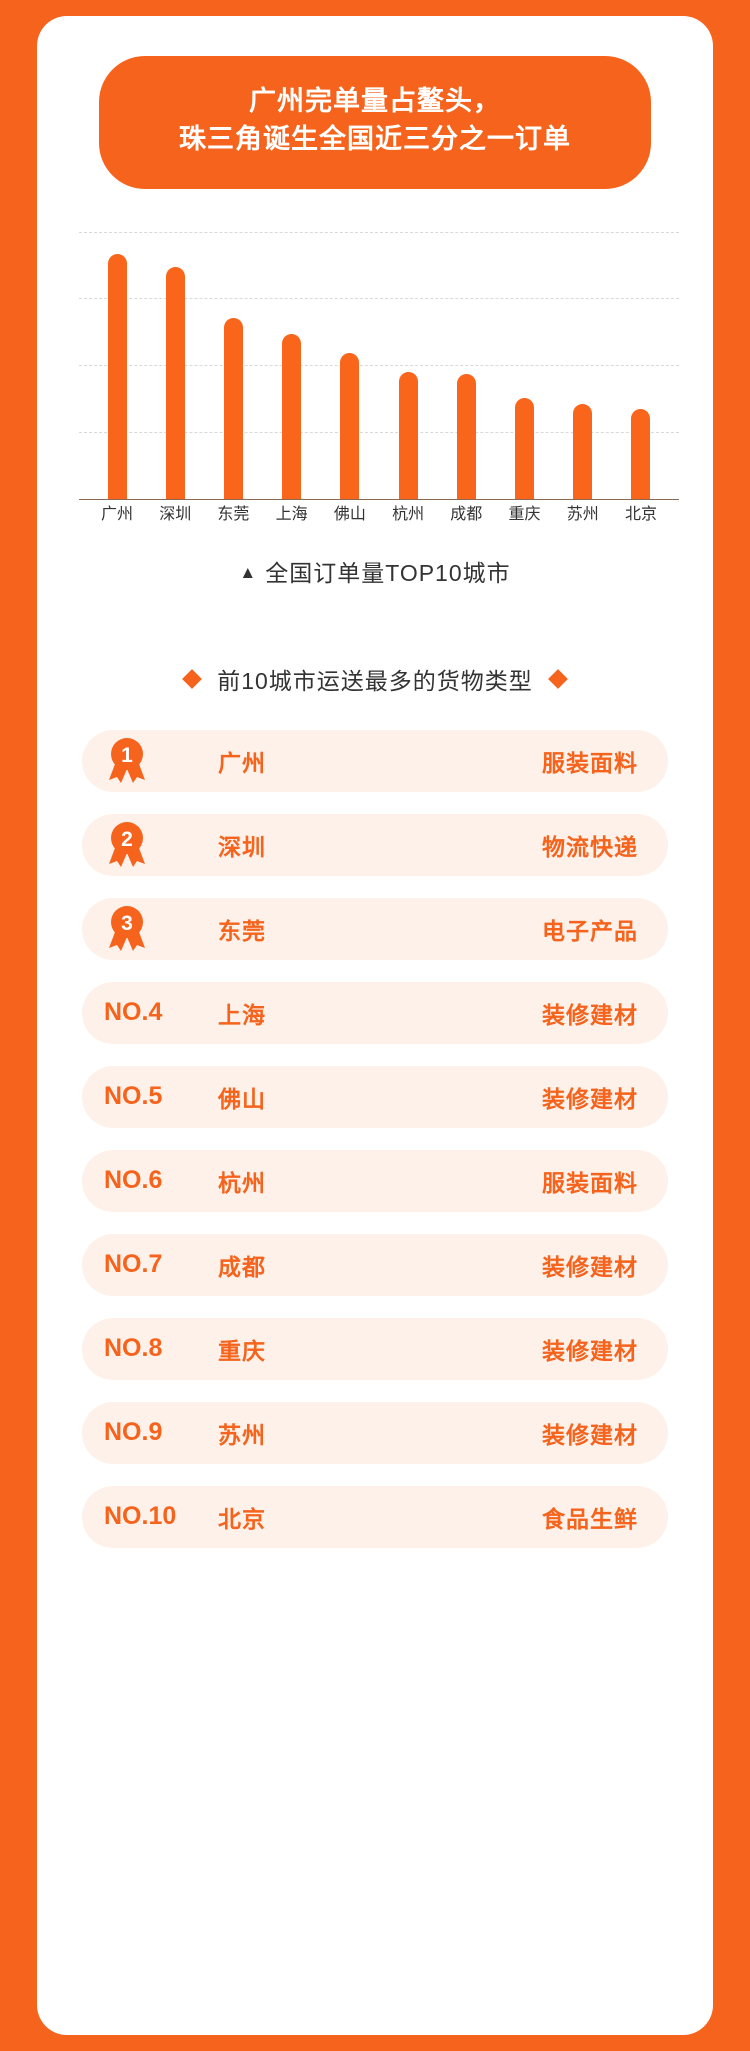 Image resolution: width=750 pixels, height=2051 pixels. What do you see at coordinates (242, 1518) in the screenshot?
I see `city-label: 北京` at bounding box center [242, 1518].